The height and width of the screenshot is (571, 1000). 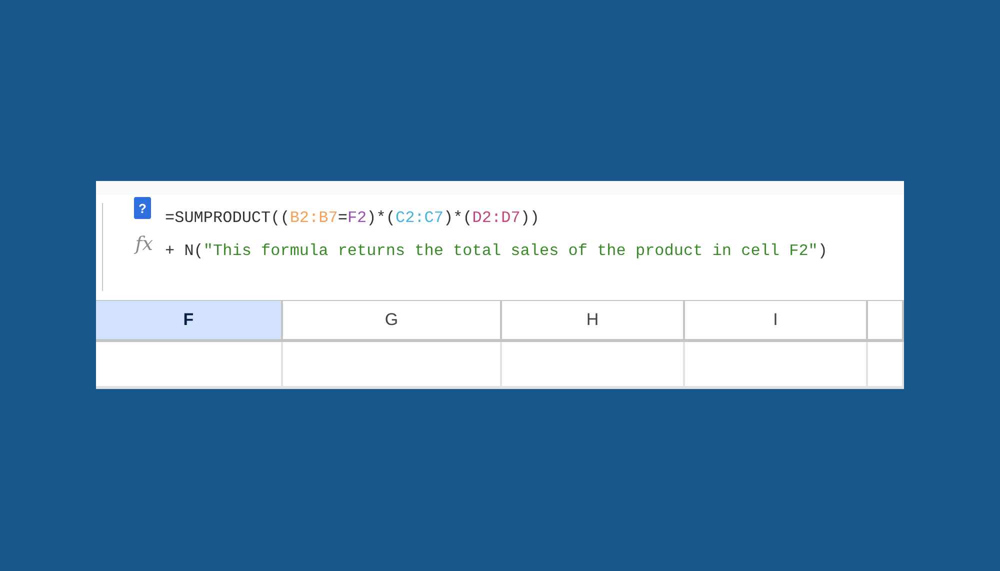 I want to click on formula-line: + N("This formula returns the total sales of the product in cell F2"), so click(x=496, y=251).